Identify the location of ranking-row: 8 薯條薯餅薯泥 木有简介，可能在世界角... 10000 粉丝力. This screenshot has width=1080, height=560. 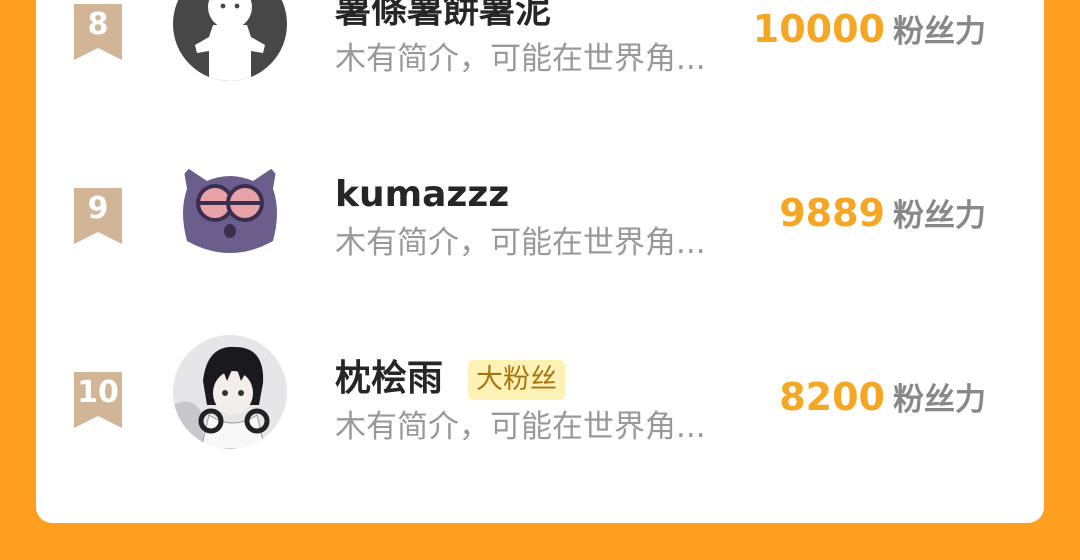
(540, 43).